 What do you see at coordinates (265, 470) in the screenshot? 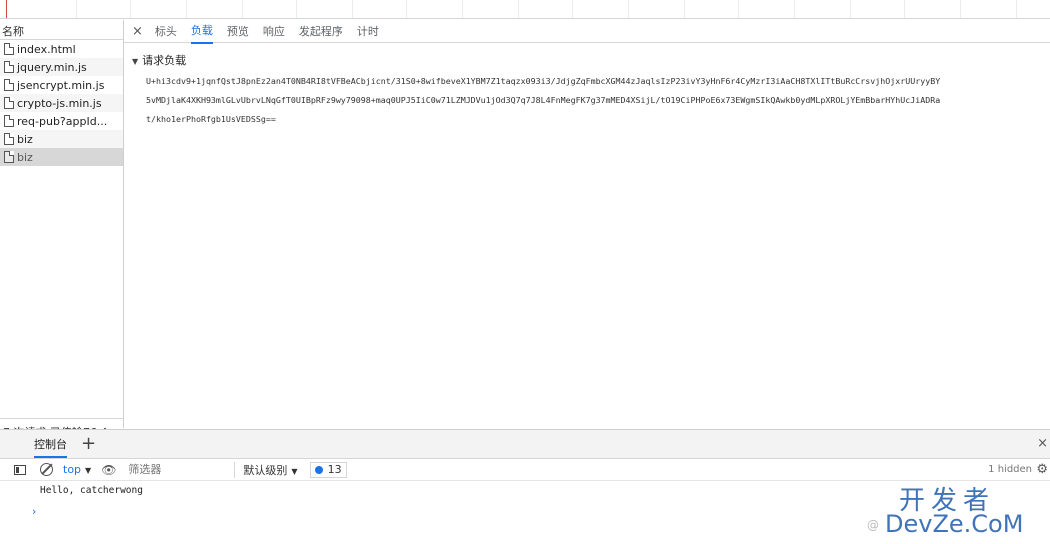
I see `log-levels-value: 默认级别` at bounding box center [265, 470].